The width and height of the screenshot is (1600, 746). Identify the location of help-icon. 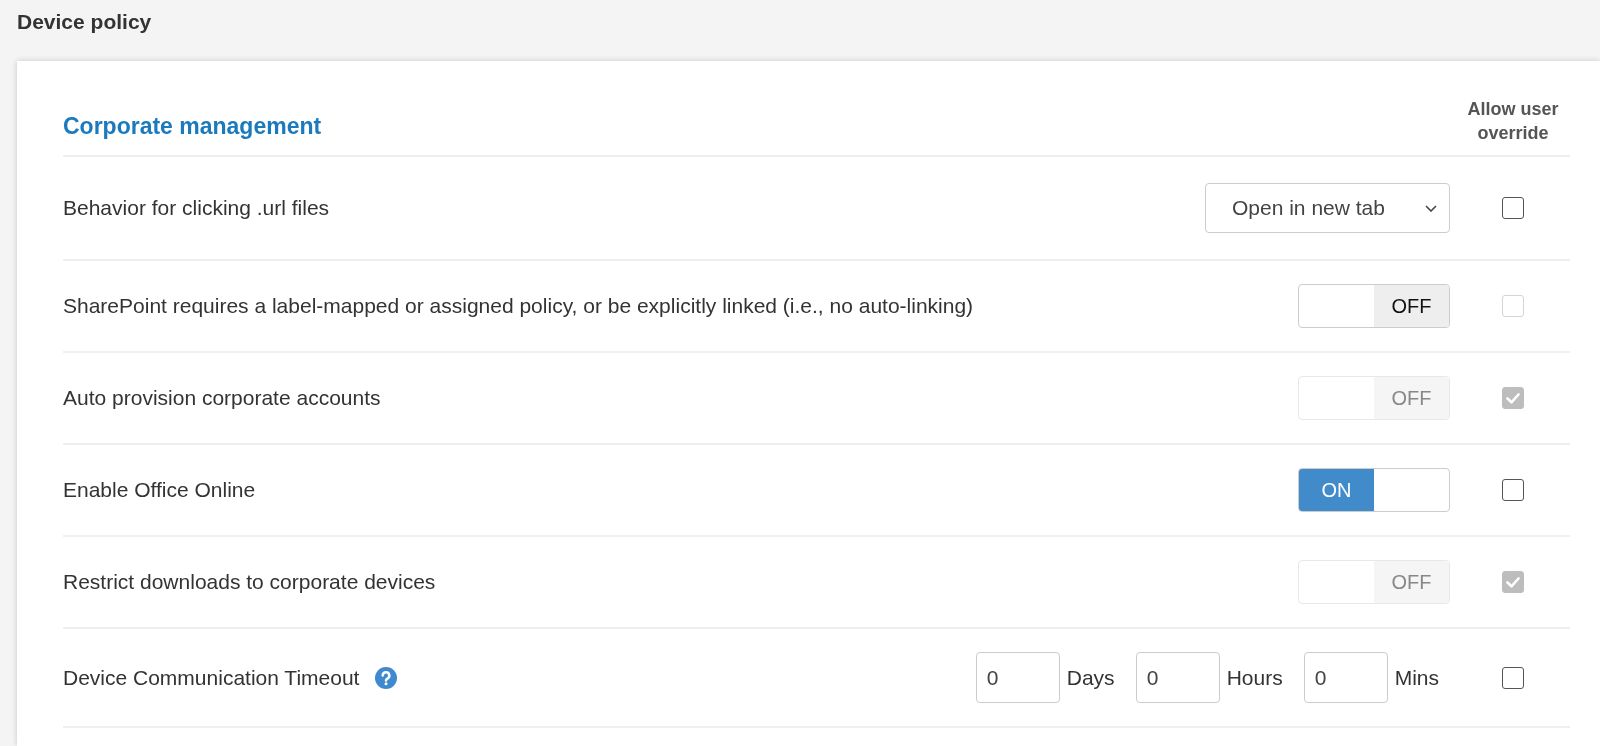
(386, 677).